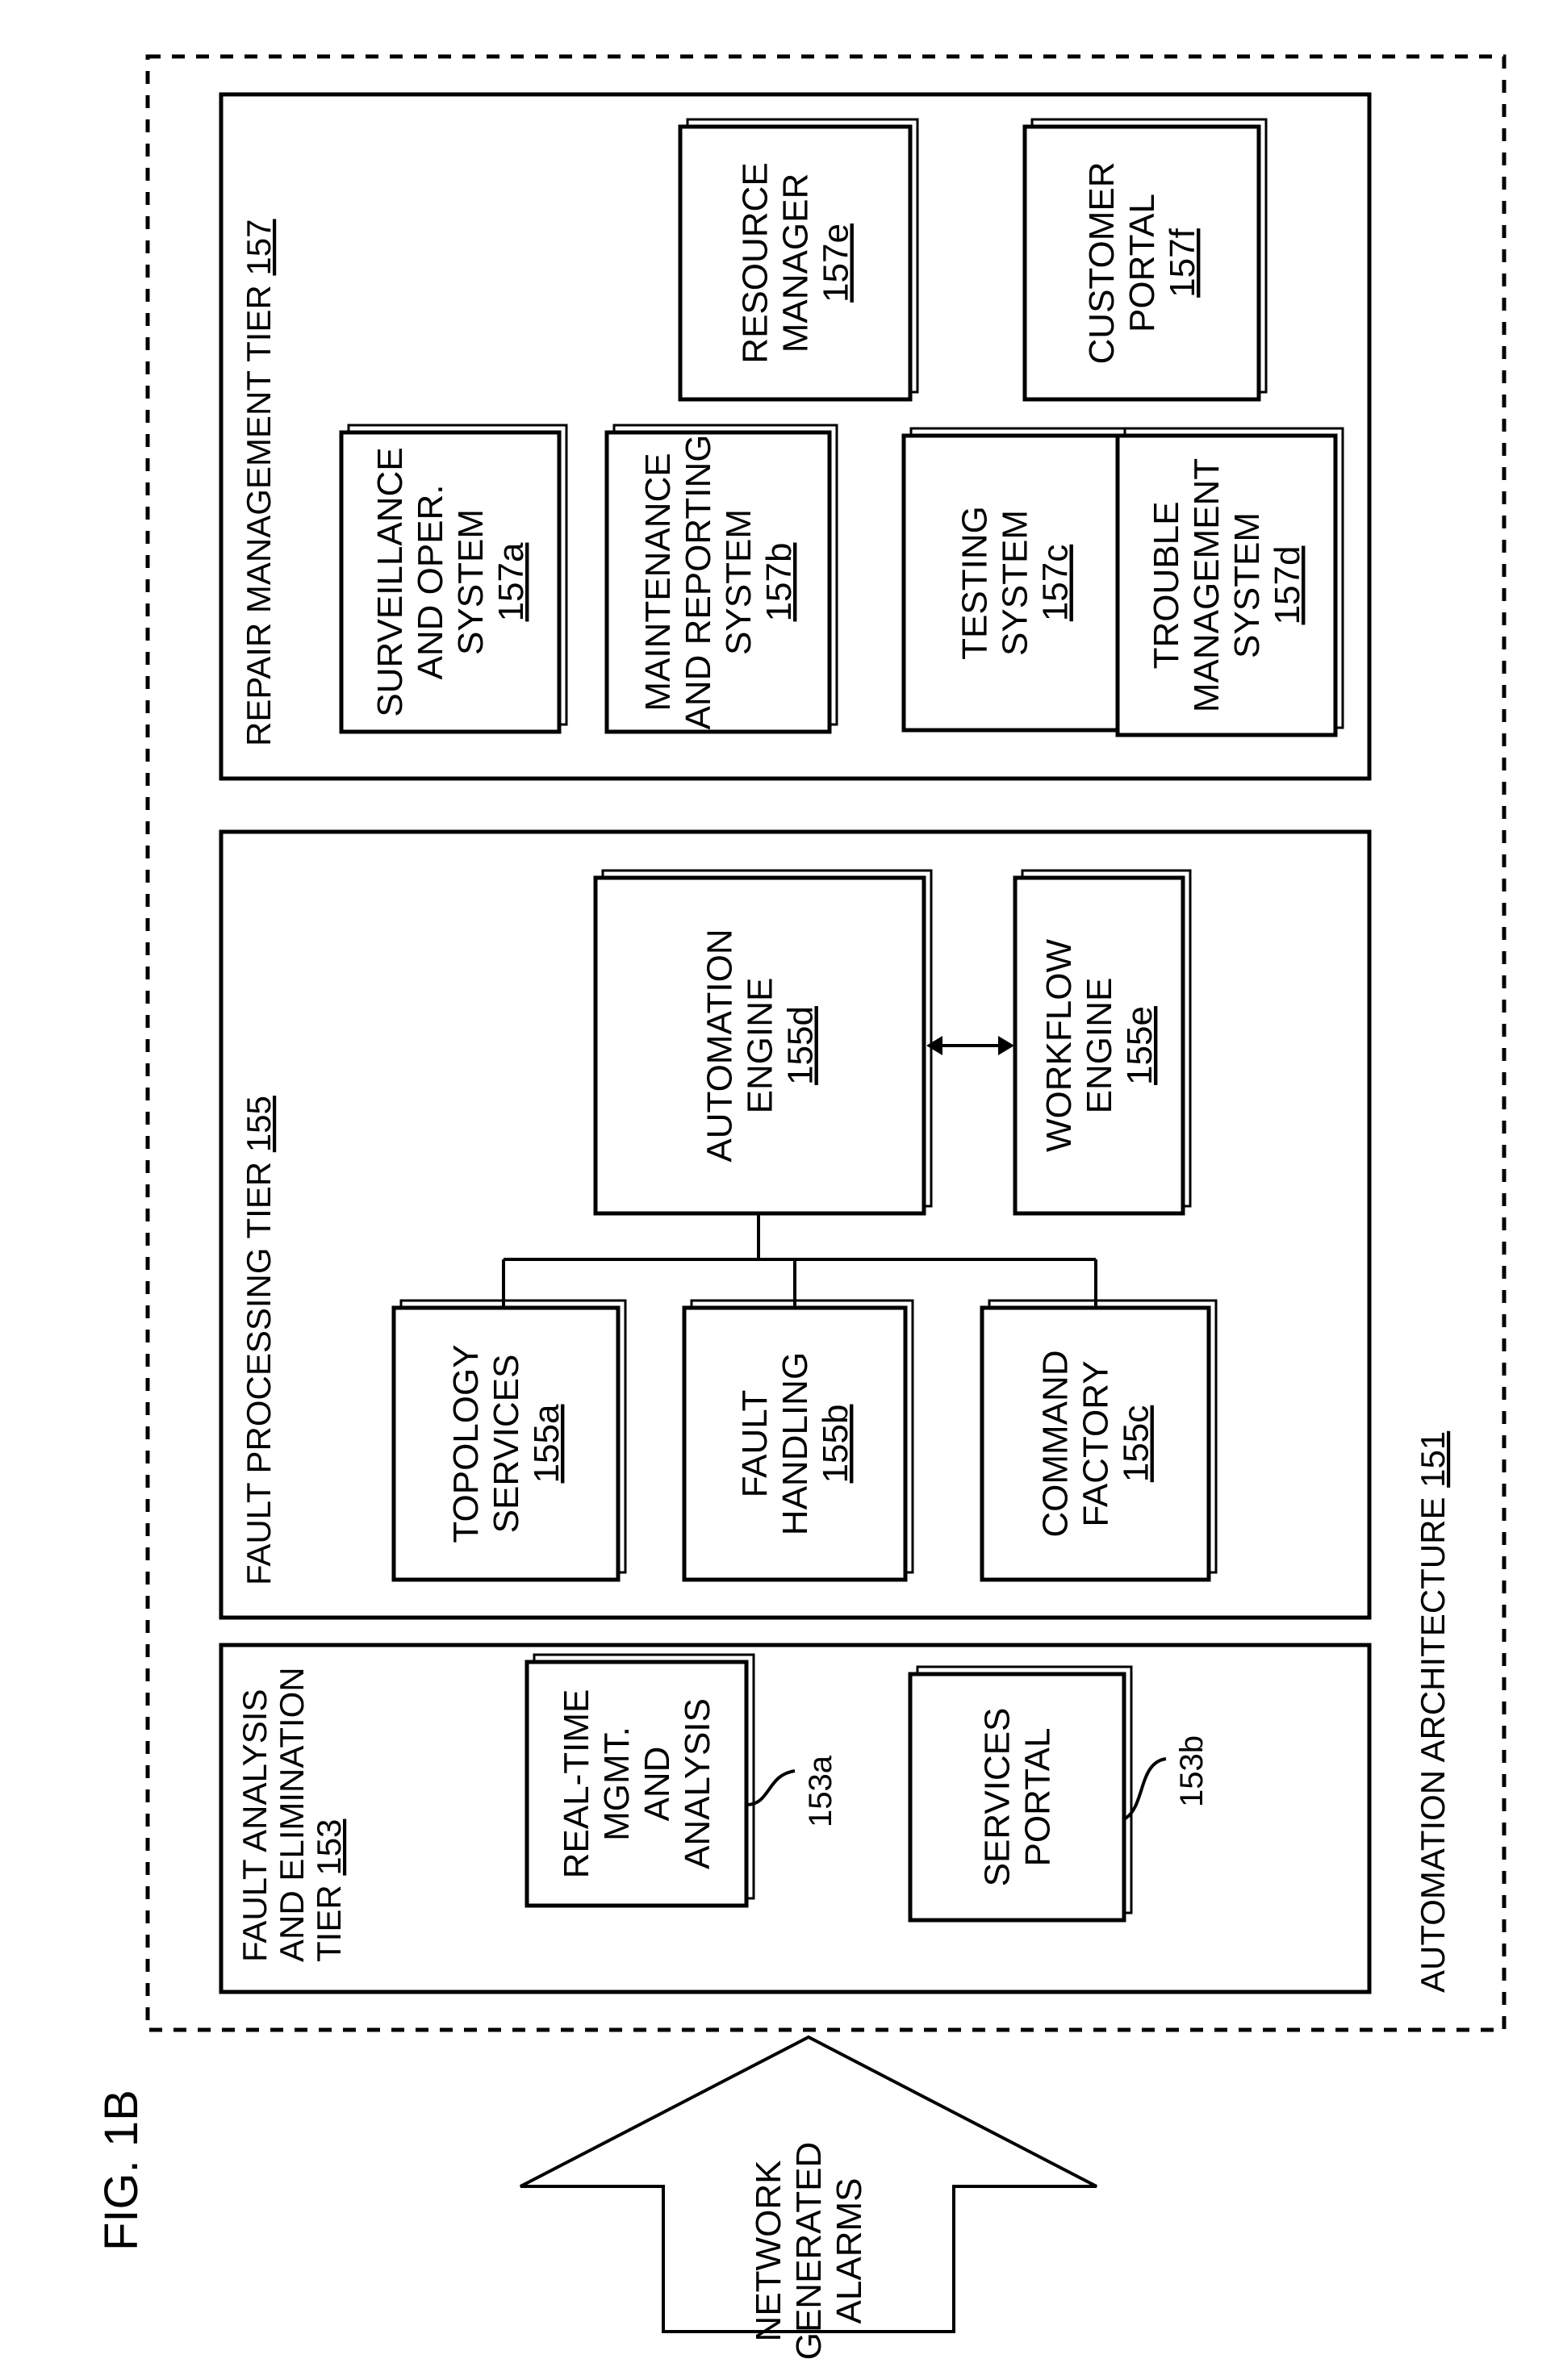 Image resolution: width=1563 pixels, height=2380 pixels. What do you see at coordinates (755, 1444) in the screenshot?
I see `component-label-line: FAULT` at bounding box center [755, 1444].